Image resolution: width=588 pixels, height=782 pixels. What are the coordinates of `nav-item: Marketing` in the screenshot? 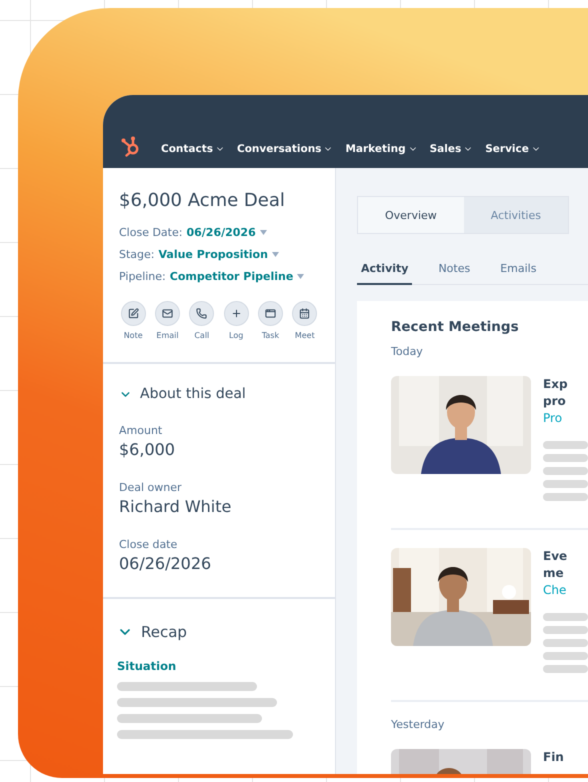 It's located at (381, 149).